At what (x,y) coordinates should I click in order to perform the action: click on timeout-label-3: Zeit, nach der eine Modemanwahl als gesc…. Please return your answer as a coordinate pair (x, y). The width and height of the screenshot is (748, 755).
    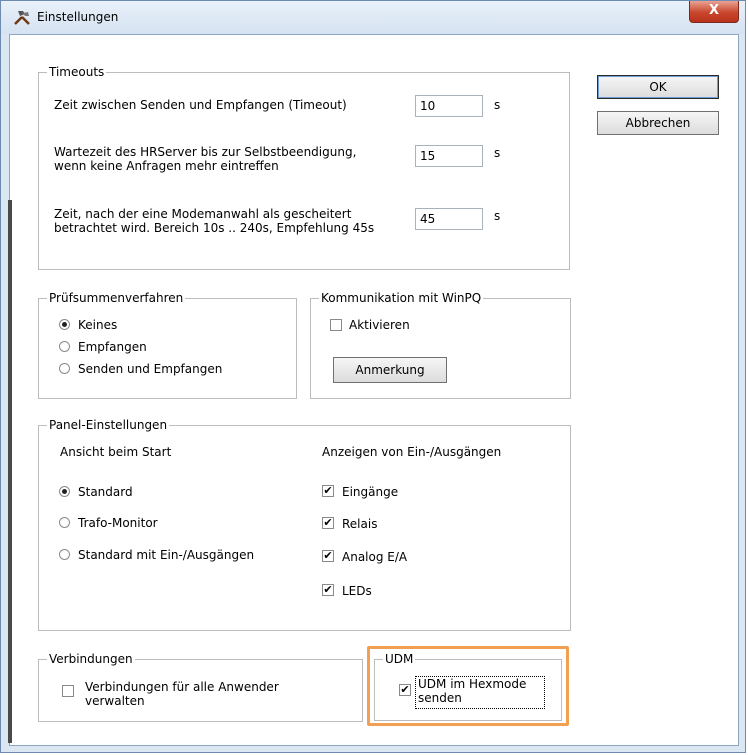
    Looking at the image, I should click on (214, 221).